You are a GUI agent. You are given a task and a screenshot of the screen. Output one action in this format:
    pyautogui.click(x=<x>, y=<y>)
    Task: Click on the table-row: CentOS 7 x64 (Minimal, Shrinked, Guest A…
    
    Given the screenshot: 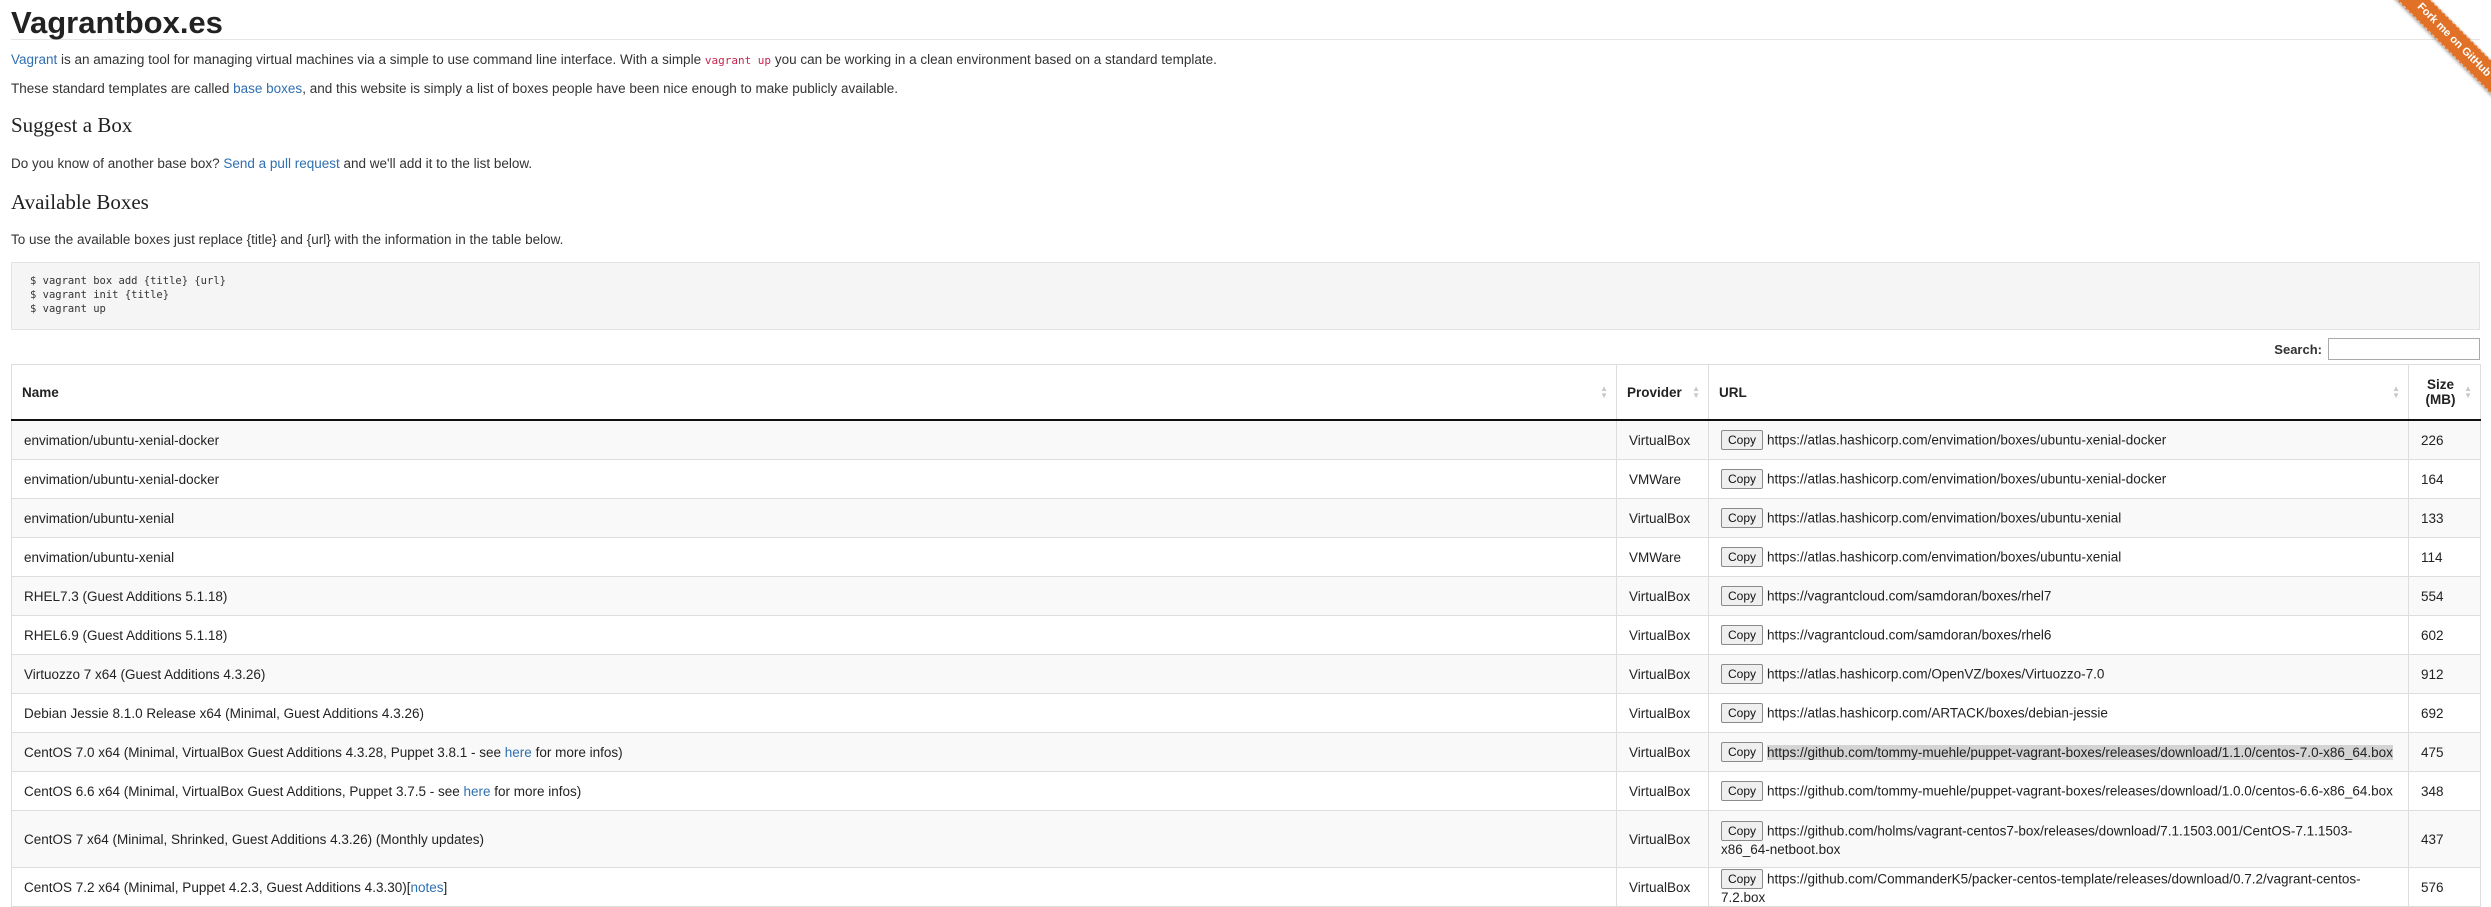 What is the action you would take?
    pyautogui.click(x=1246, y=839)
    